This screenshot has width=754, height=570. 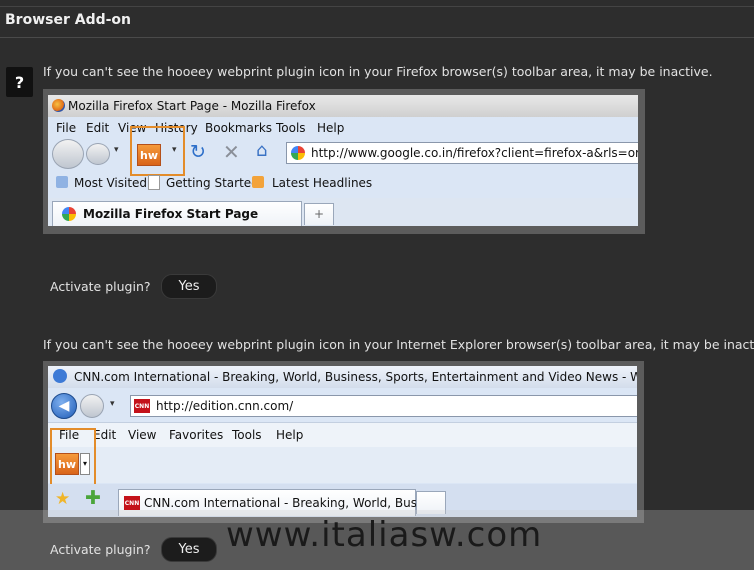 What do you see at coordinates (383, 406) in the screenshot?
I see `ie-url-field: CNN http://edition.cnn.com/` at bounding box center [383, 406].